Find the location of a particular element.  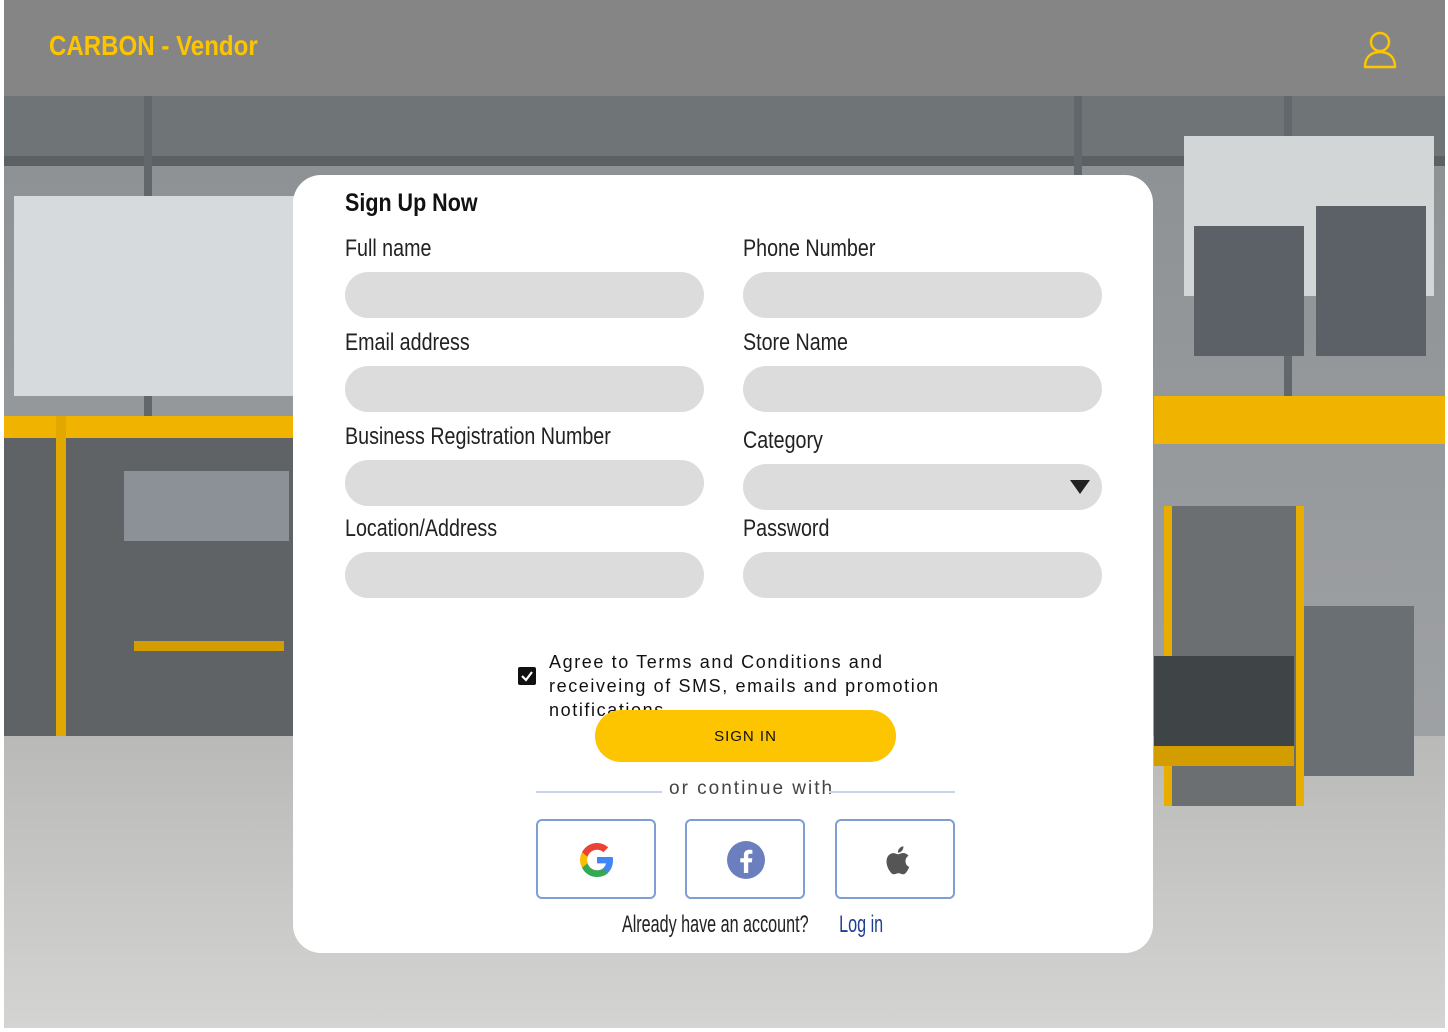

user-icon is located at coordinates (1380, 50).